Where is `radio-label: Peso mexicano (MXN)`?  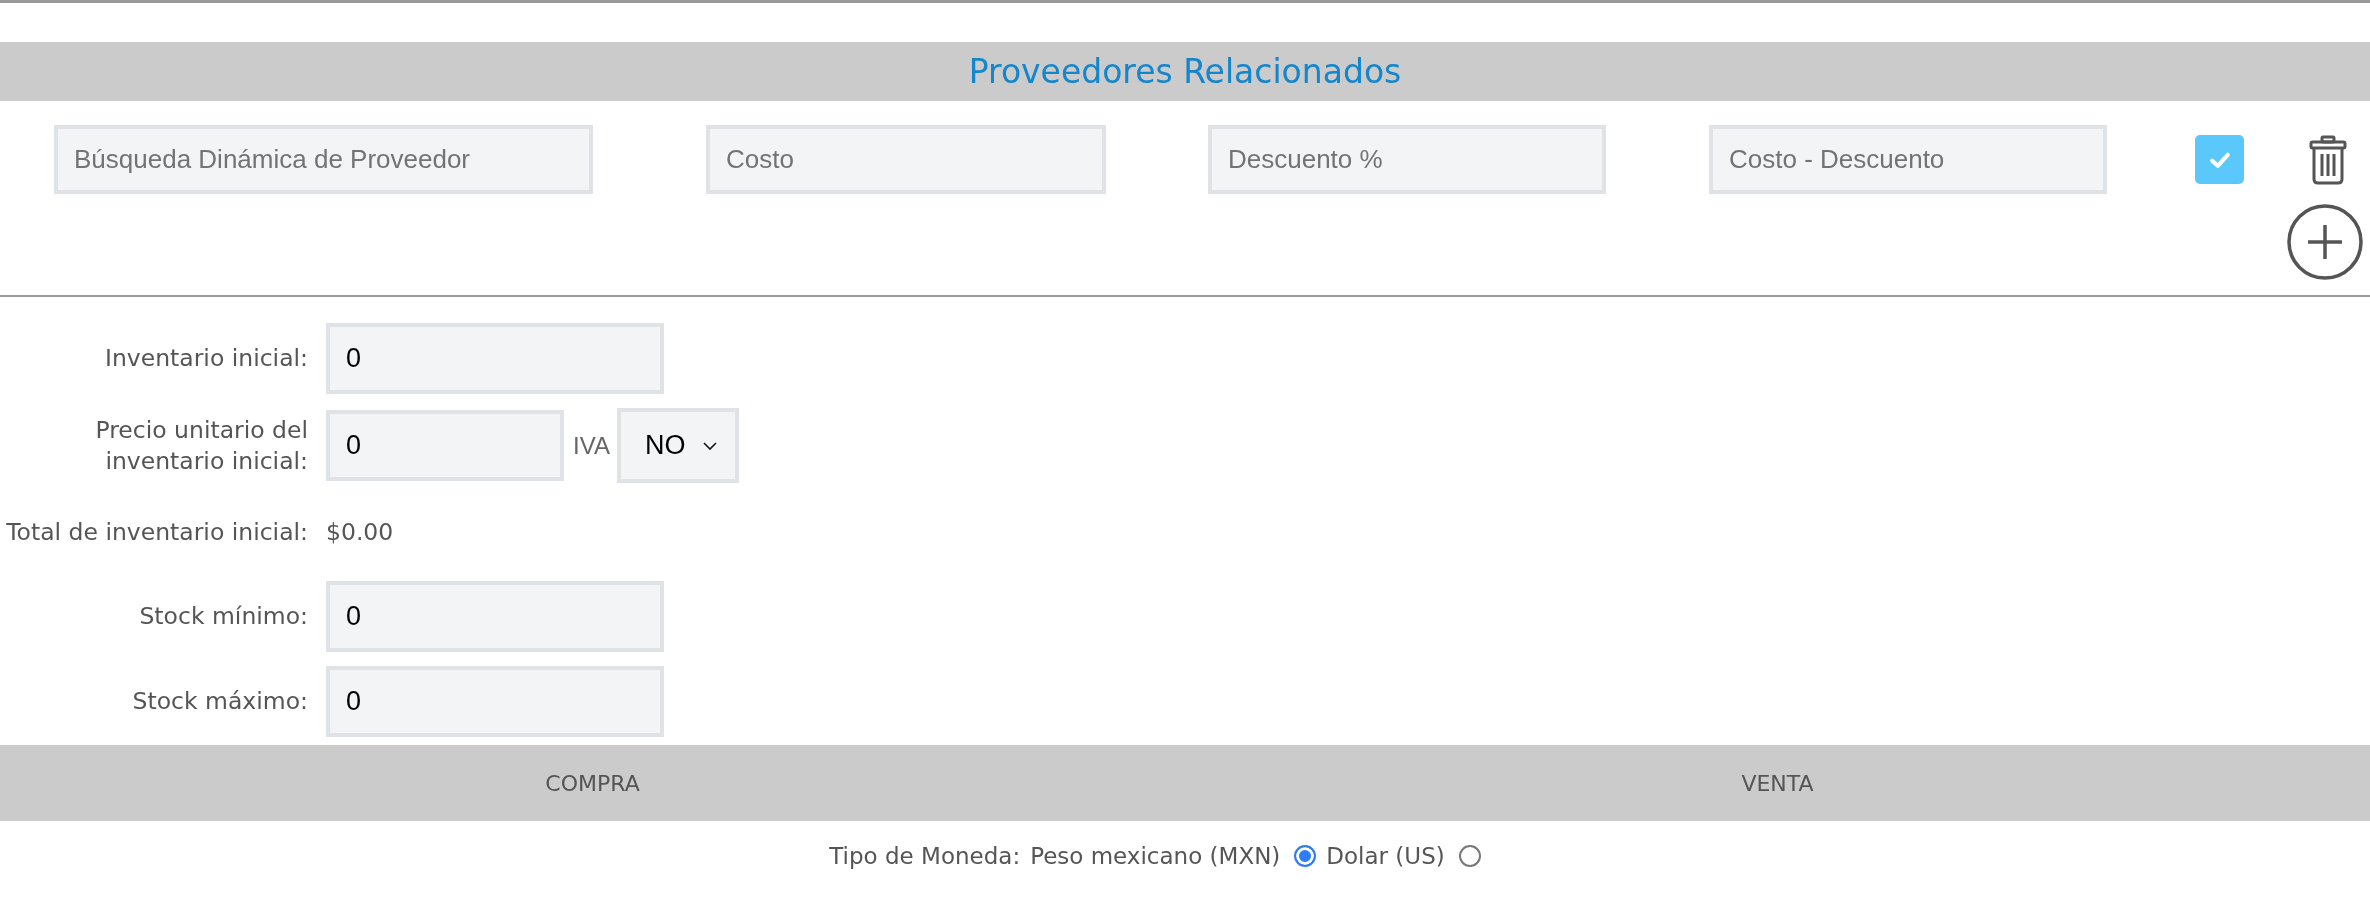 radio-label: Peso mexicano (MXN) is located at coordinates (1155, 856).